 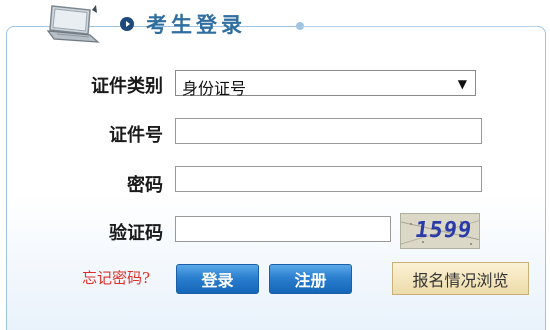 I want to click on captcha-text: 1599, so click(x=443, y=230).